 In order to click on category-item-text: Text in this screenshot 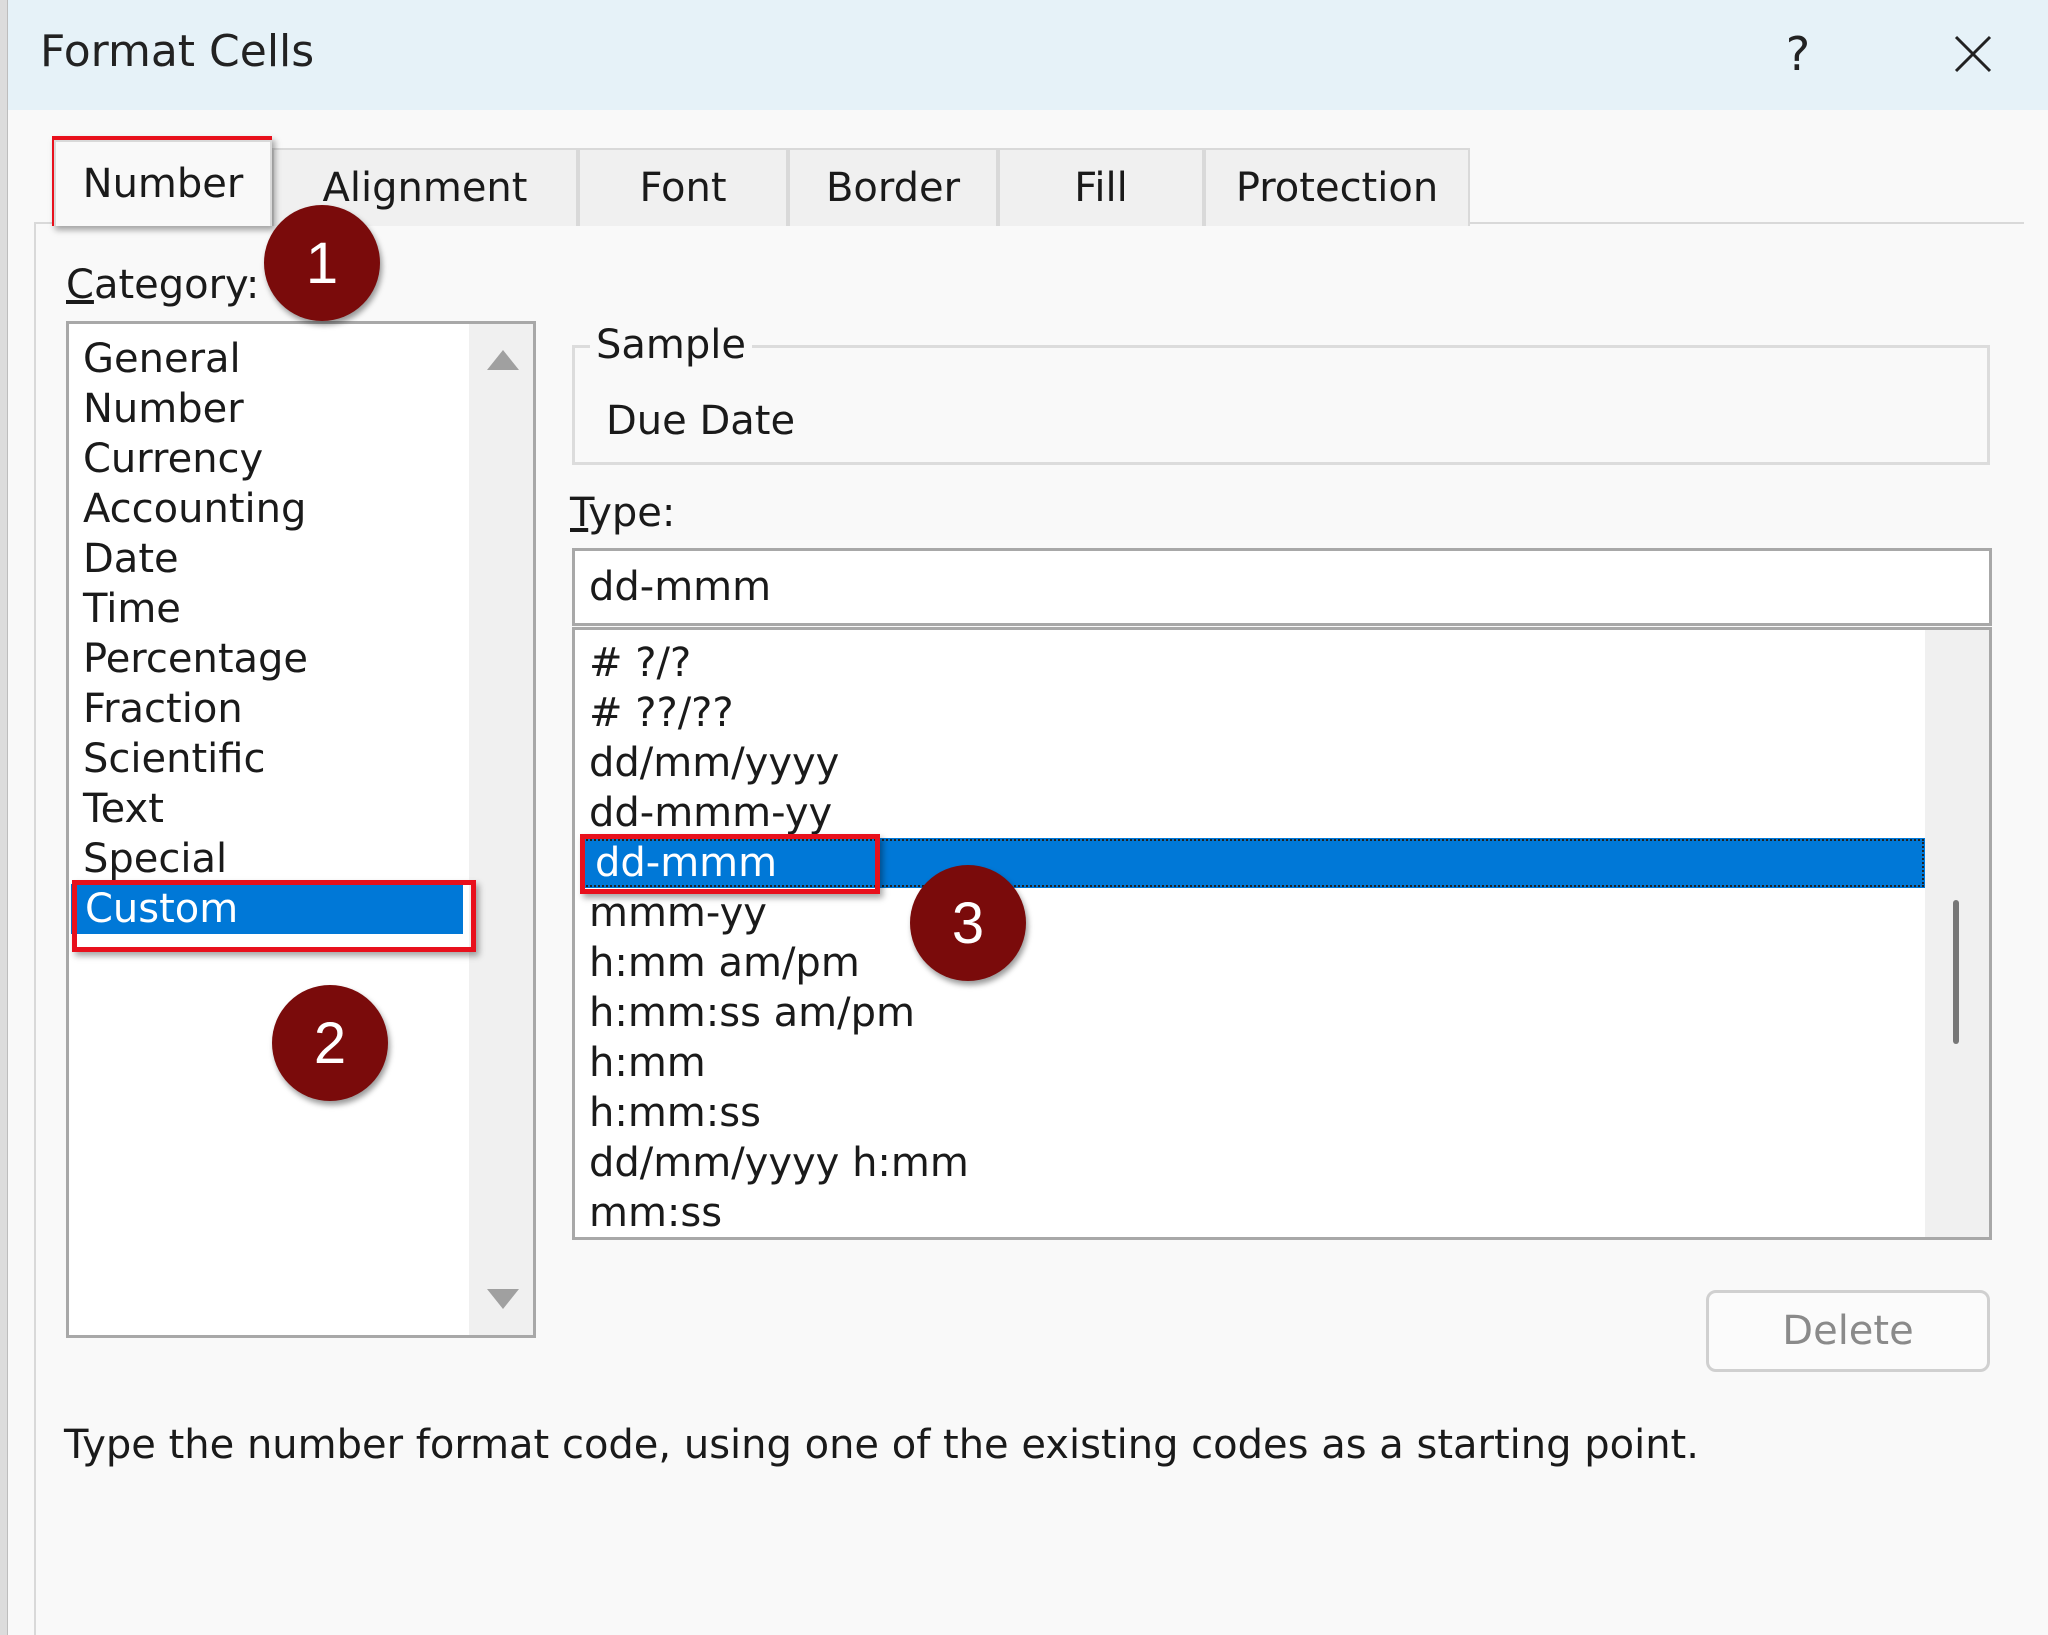, I will do `click(269, 809)`.